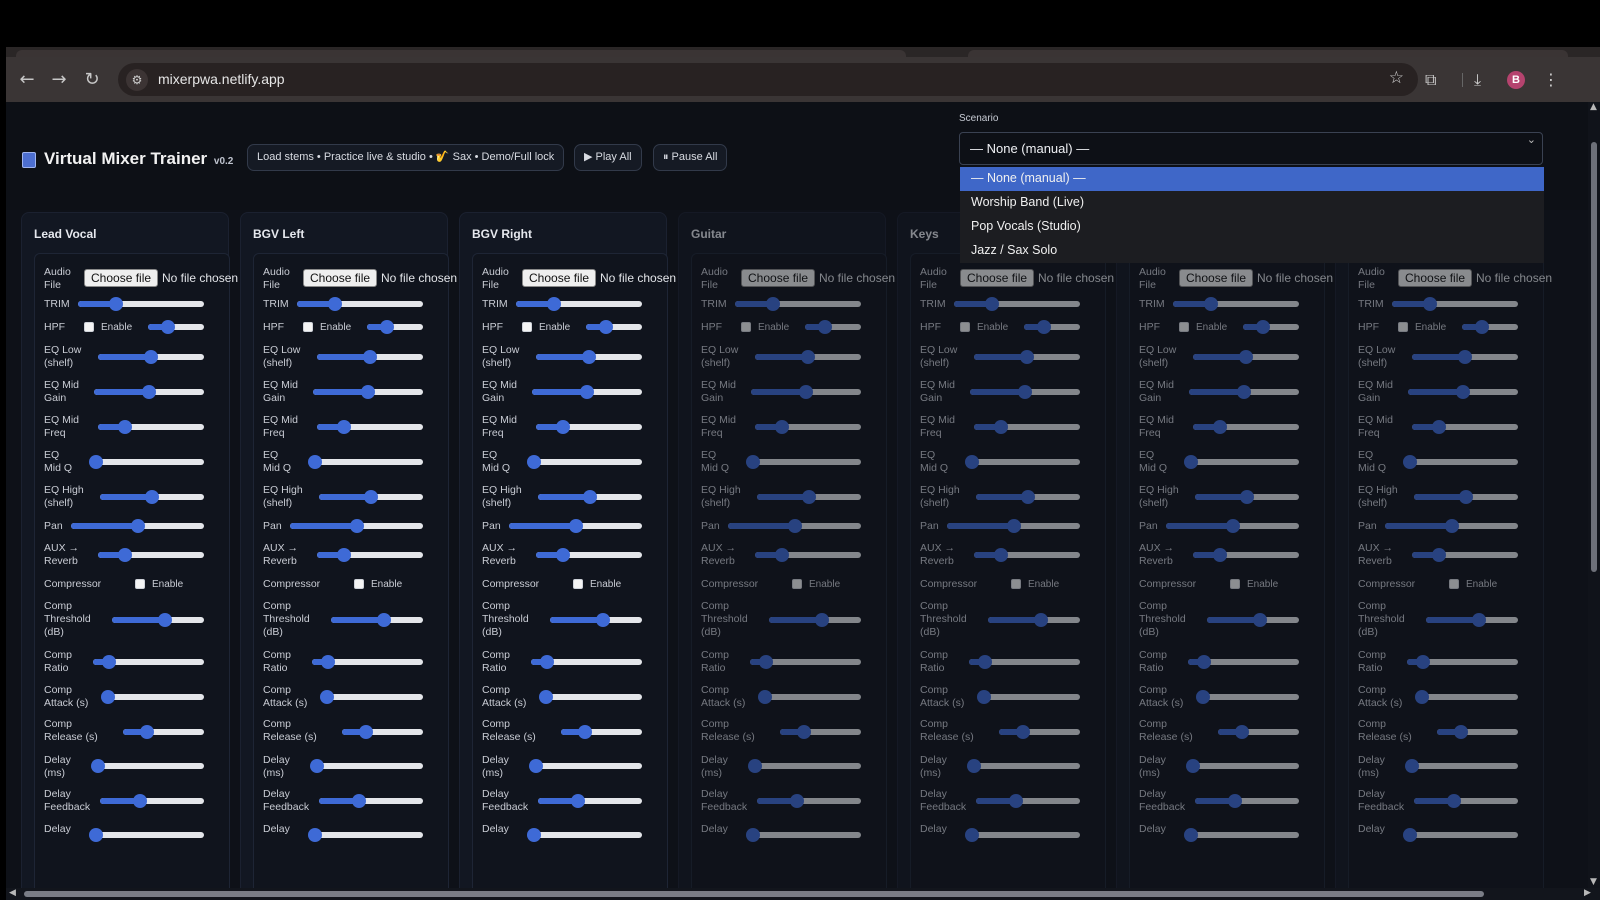 The height and width of the screenshot is (900, 1600). What do you see at coordinates (59, 80) in the screenshot?
I see `forward-icon: →` at bounding box center [59, 80].